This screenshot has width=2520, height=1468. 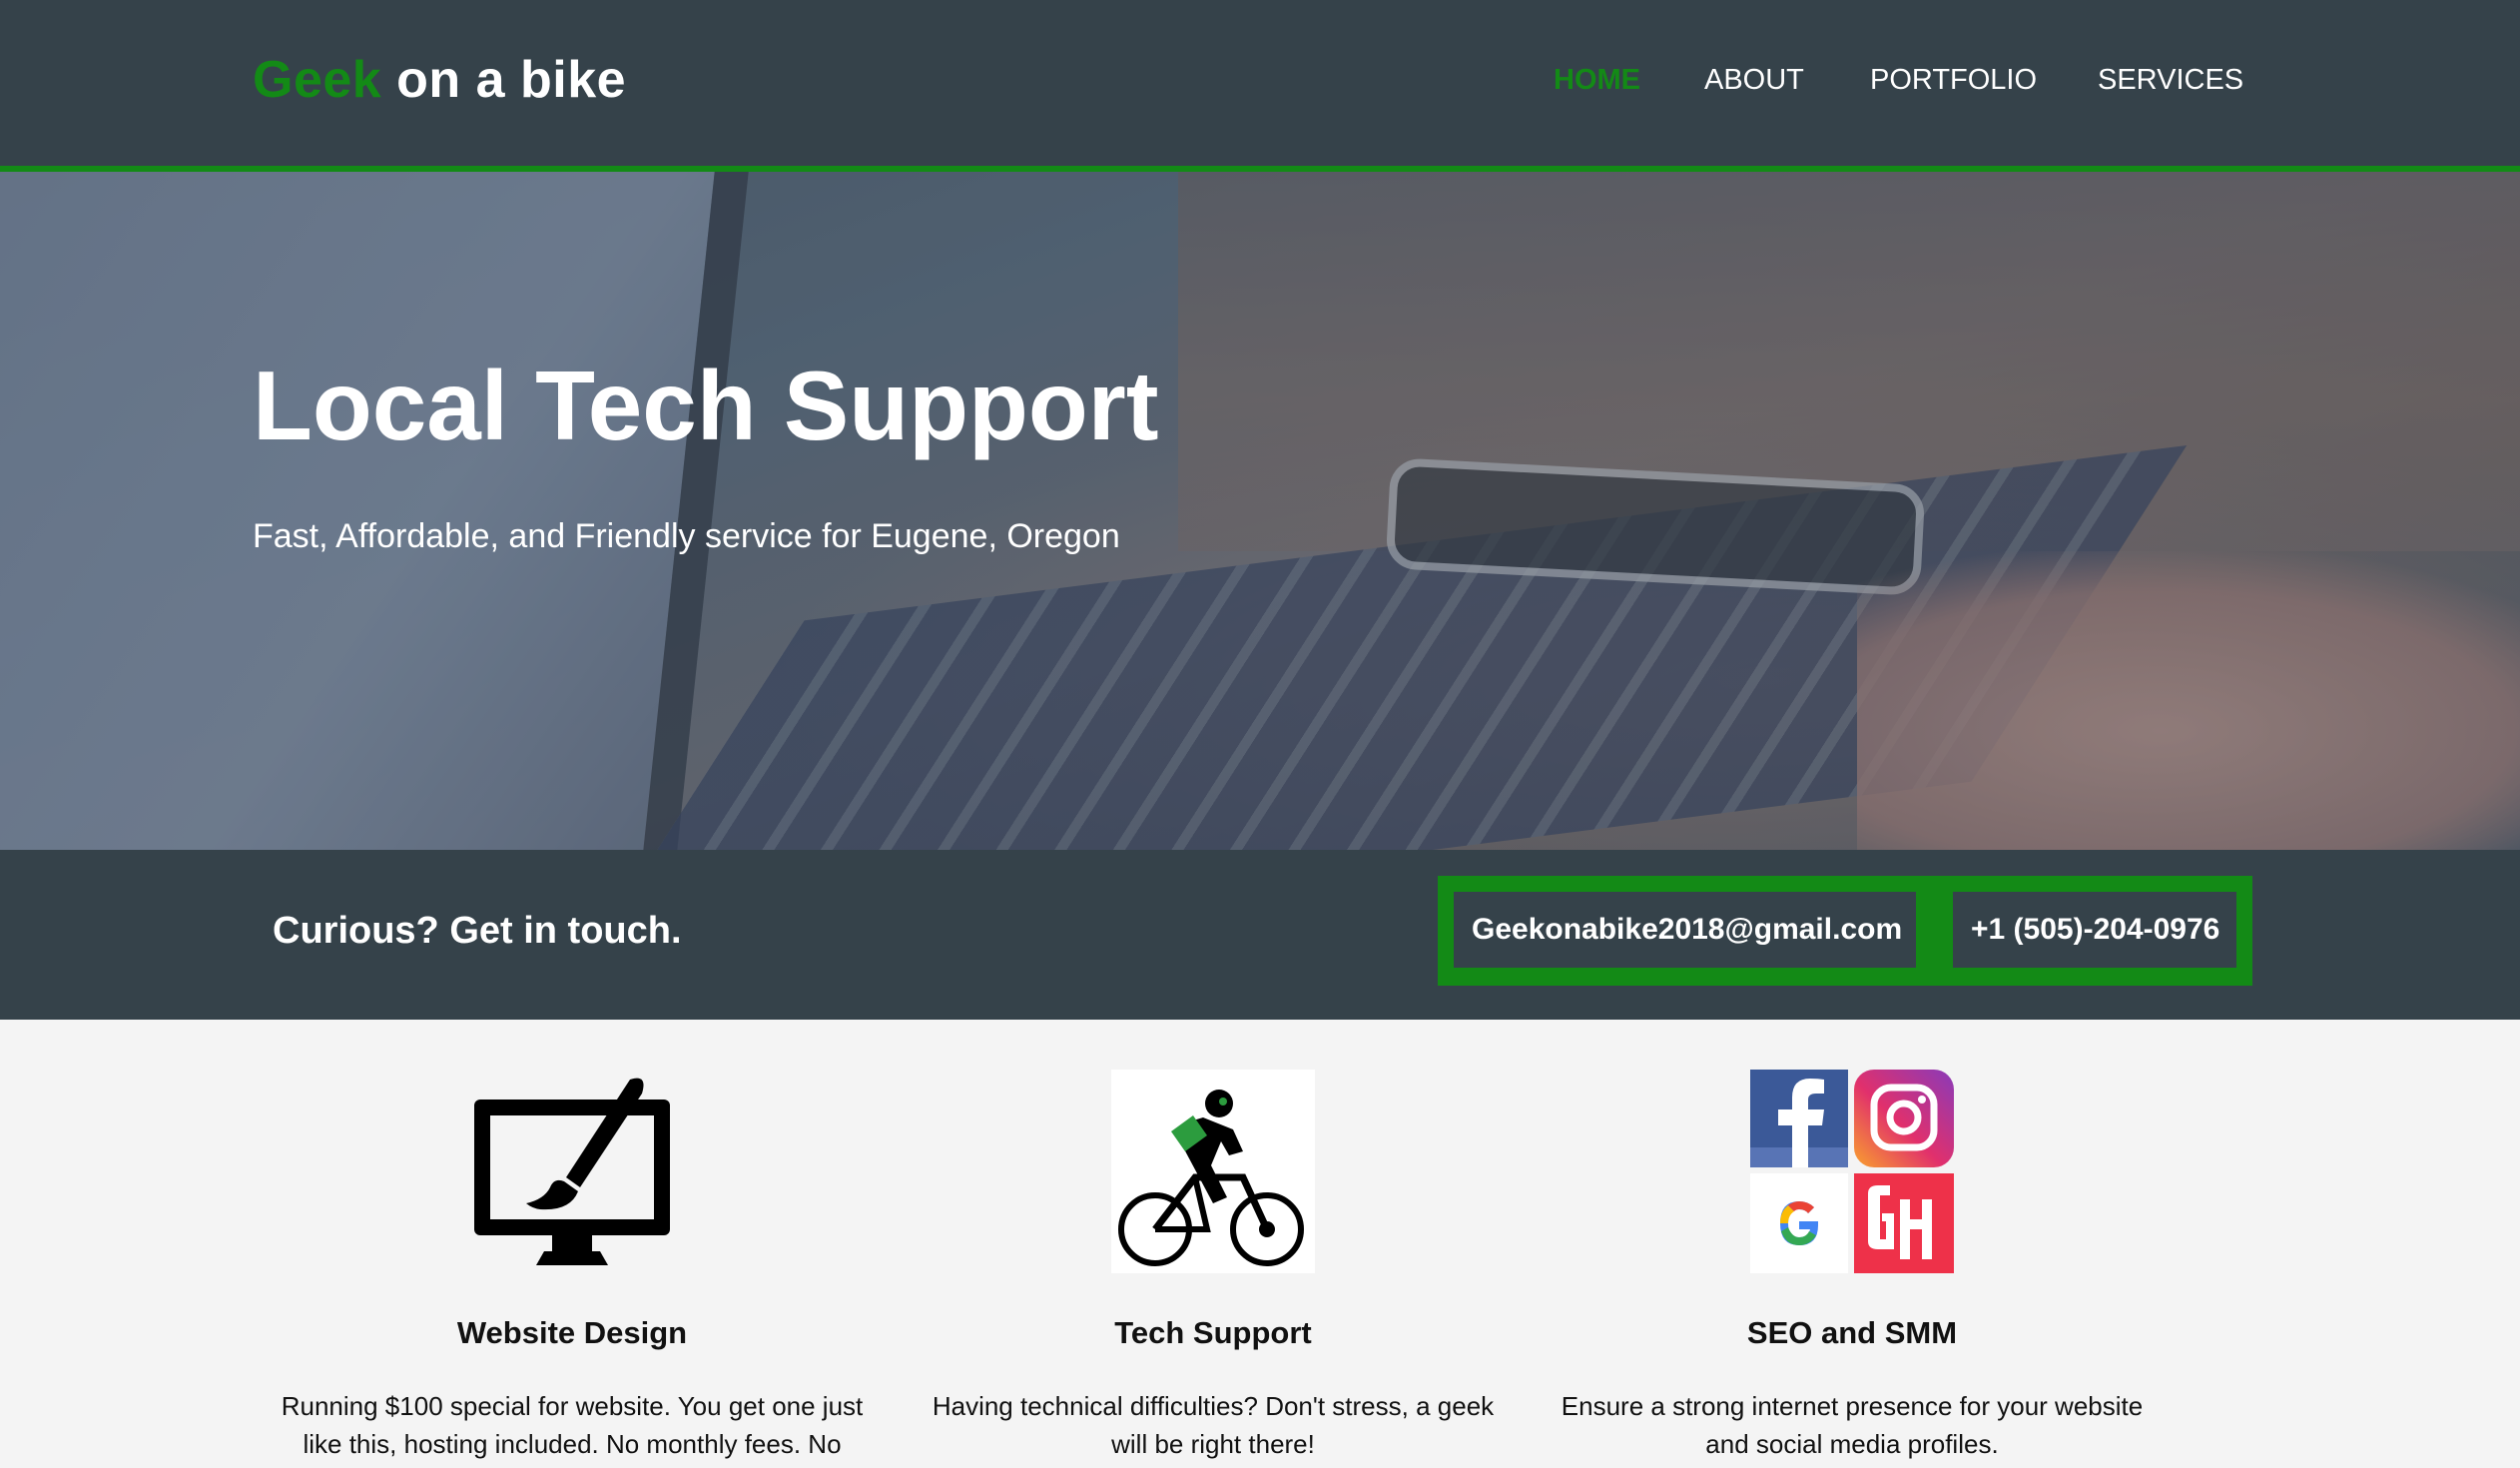 I want to click on facebook-icon, so click(x=1799, y=1118).